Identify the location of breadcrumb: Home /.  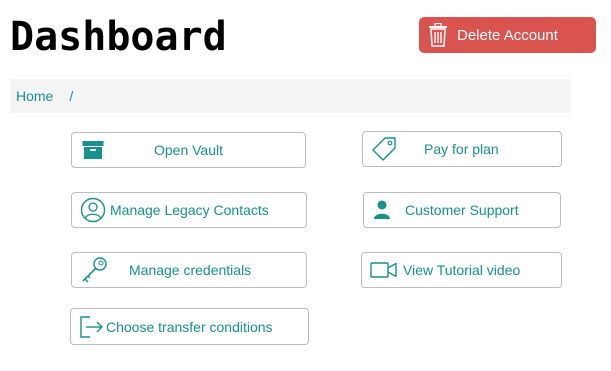
(290, 96).